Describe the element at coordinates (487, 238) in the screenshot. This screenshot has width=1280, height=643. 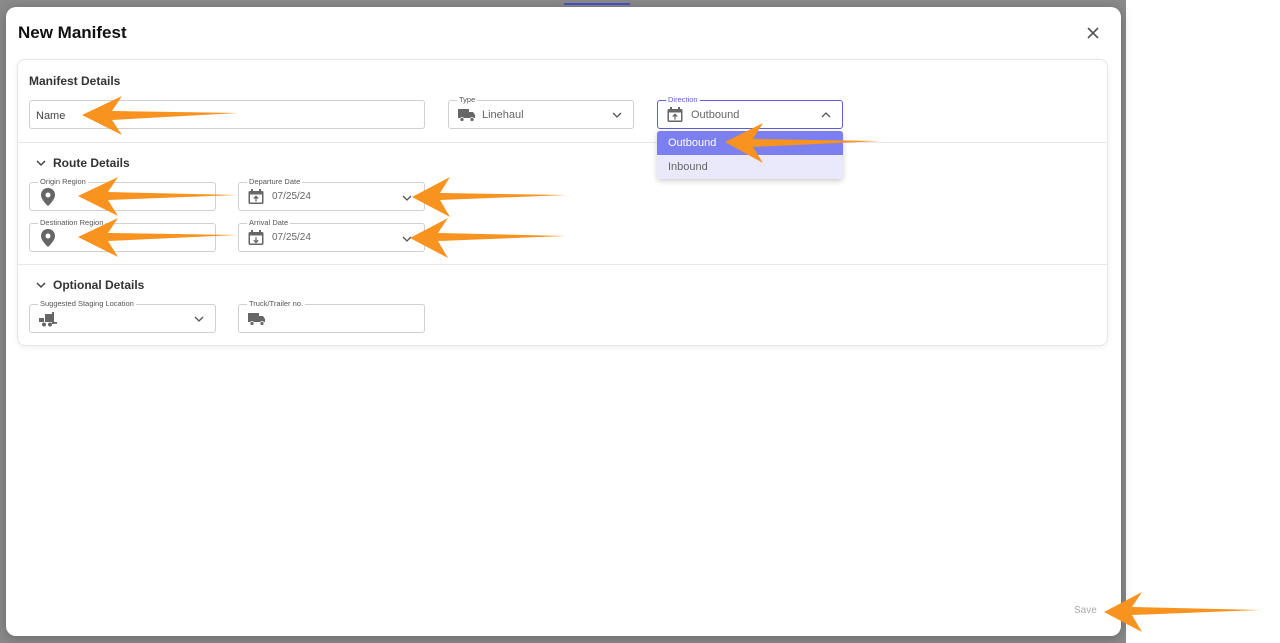
I see `arrow-arrival-date` at that location.